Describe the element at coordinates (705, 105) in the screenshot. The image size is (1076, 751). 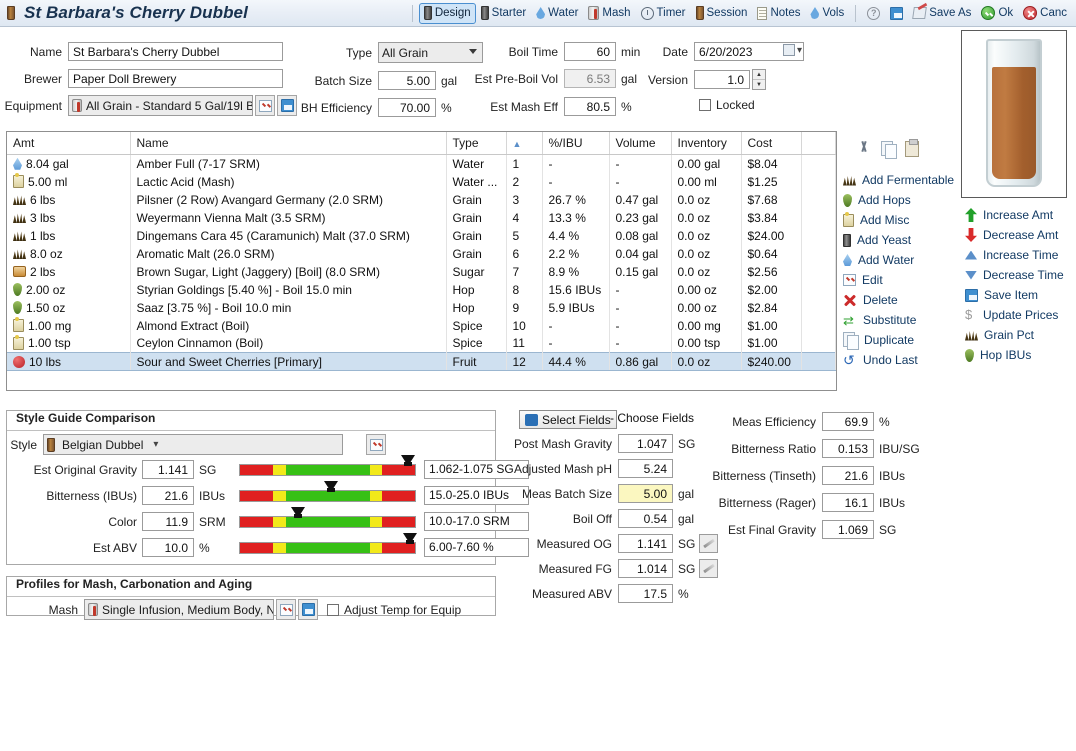
I see `locked-checkbox` at that location.